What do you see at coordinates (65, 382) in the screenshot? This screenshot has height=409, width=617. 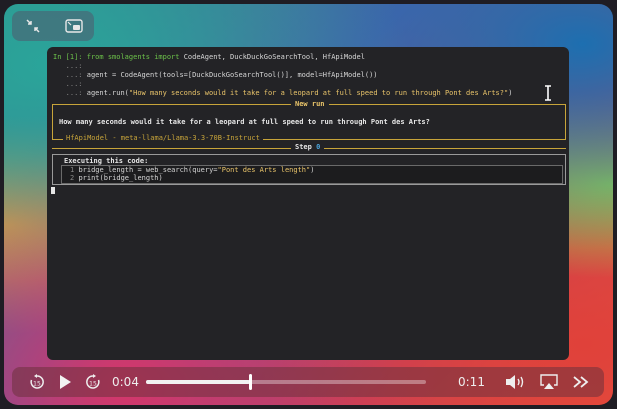 I see `play-icon` at bounding box center [65, 382].